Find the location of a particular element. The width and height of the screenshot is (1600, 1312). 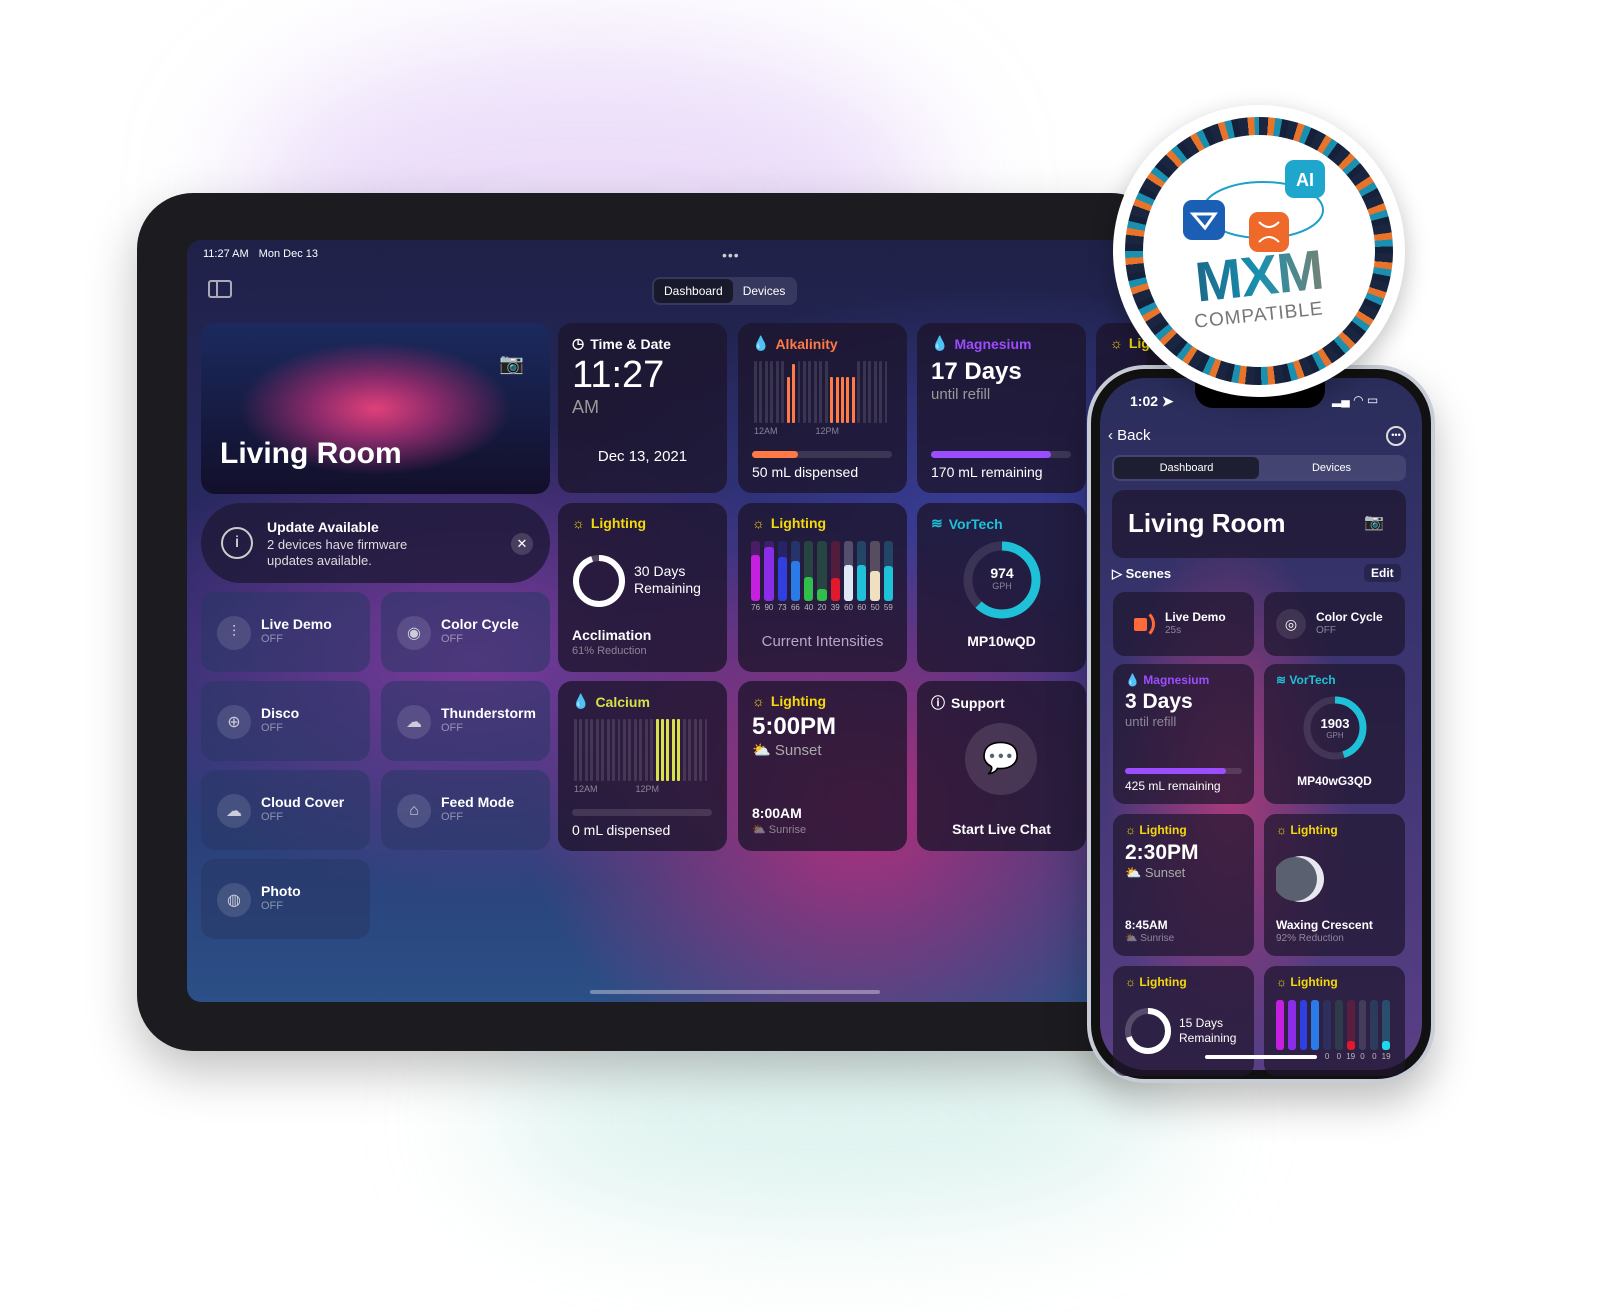

update-title: Update Available is located at coordinates (323, 527).